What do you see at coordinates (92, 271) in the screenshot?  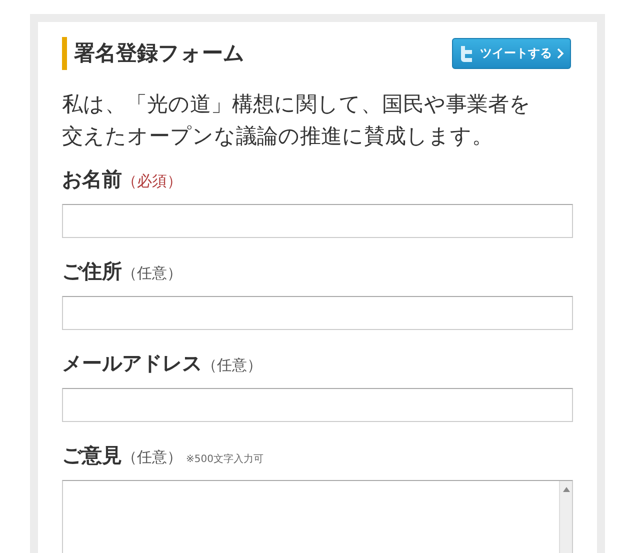 I see `field-label: ご住所` at bounding box center [92, 271].